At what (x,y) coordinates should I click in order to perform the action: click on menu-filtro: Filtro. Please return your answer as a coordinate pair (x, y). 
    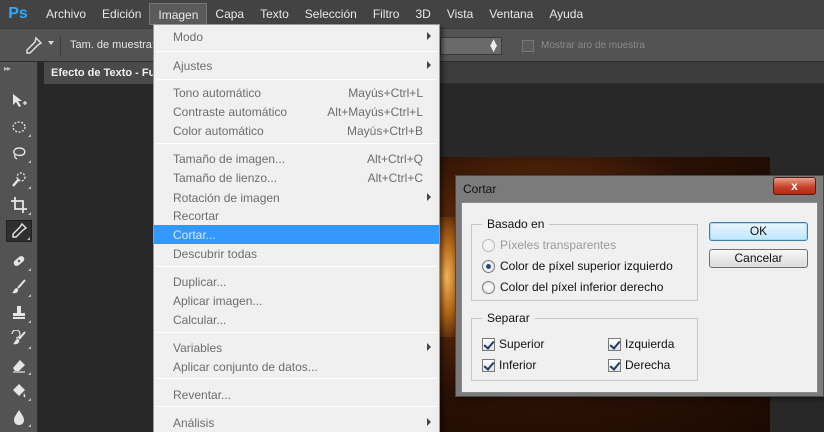
    Looking at the image, I should click on (386, 14).